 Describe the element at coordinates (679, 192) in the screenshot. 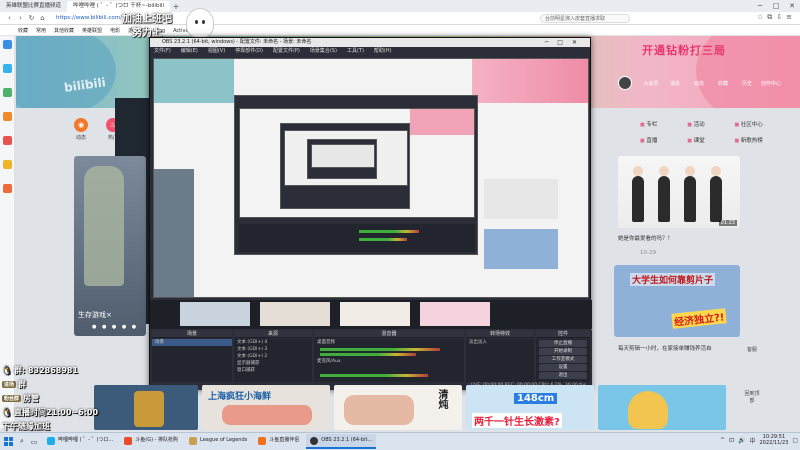

I see `video-card-dance: 01:23` at that location.